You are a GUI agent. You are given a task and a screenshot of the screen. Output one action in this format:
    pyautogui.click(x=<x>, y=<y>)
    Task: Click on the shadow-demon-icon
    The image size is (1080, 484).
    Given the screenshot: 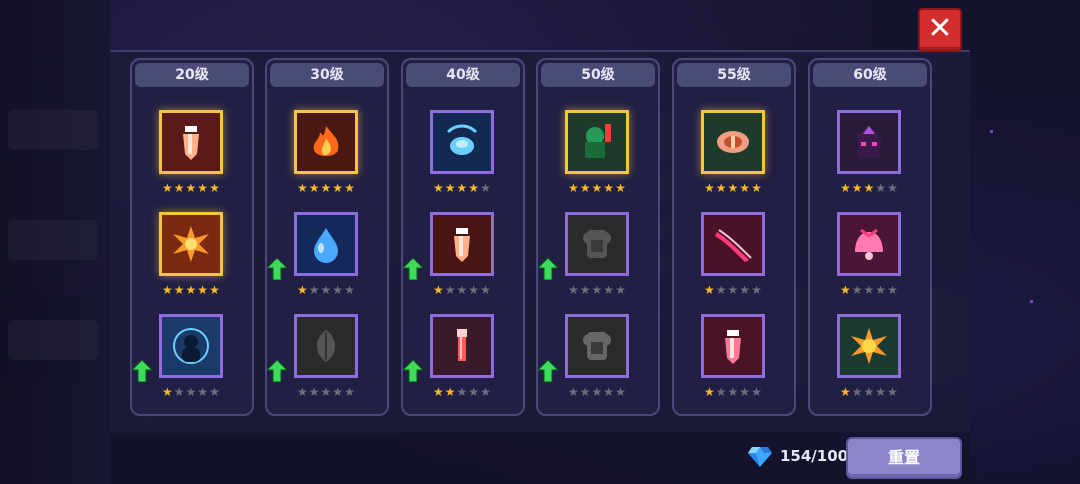 What is the action you would take?
    pyautogui.click(x=869, y=142)
    